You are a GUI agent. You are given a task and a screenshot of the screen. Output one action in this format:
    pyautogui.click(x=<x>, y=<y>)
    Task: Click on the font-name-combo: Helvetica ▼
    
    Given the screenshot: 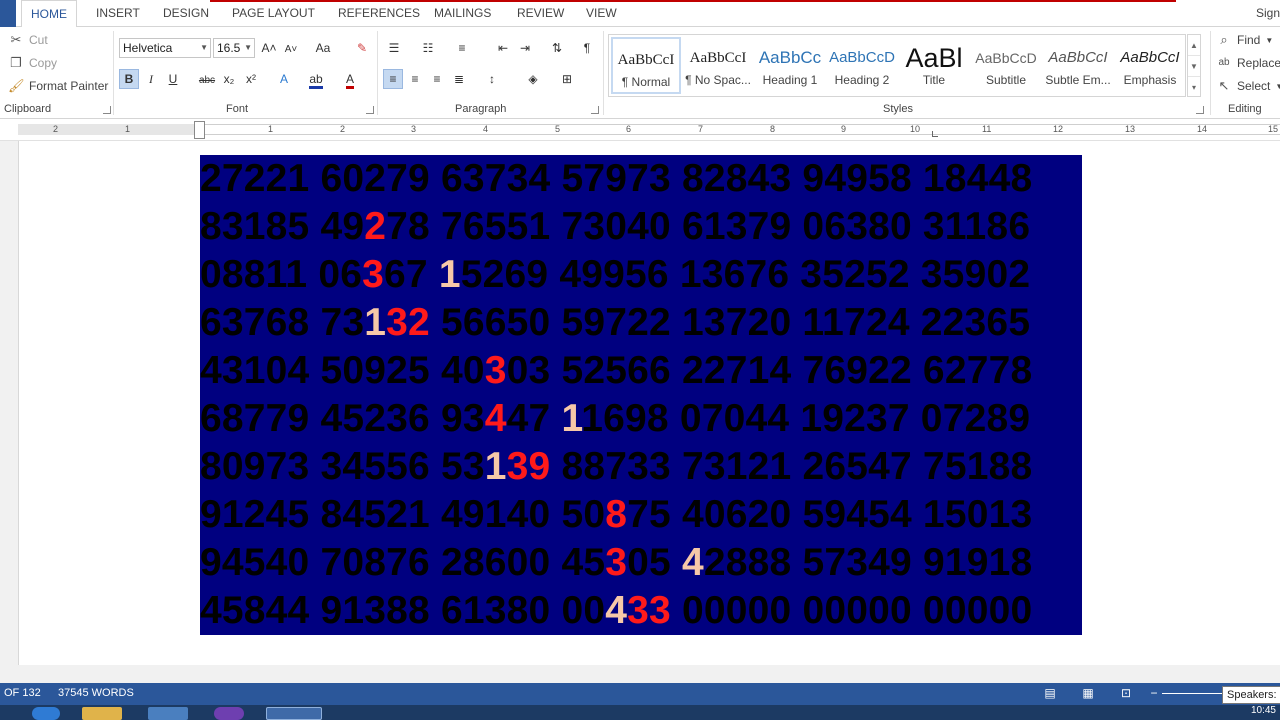 What is the action you would take?
    pyautogui.click(x=165, y=48)
    